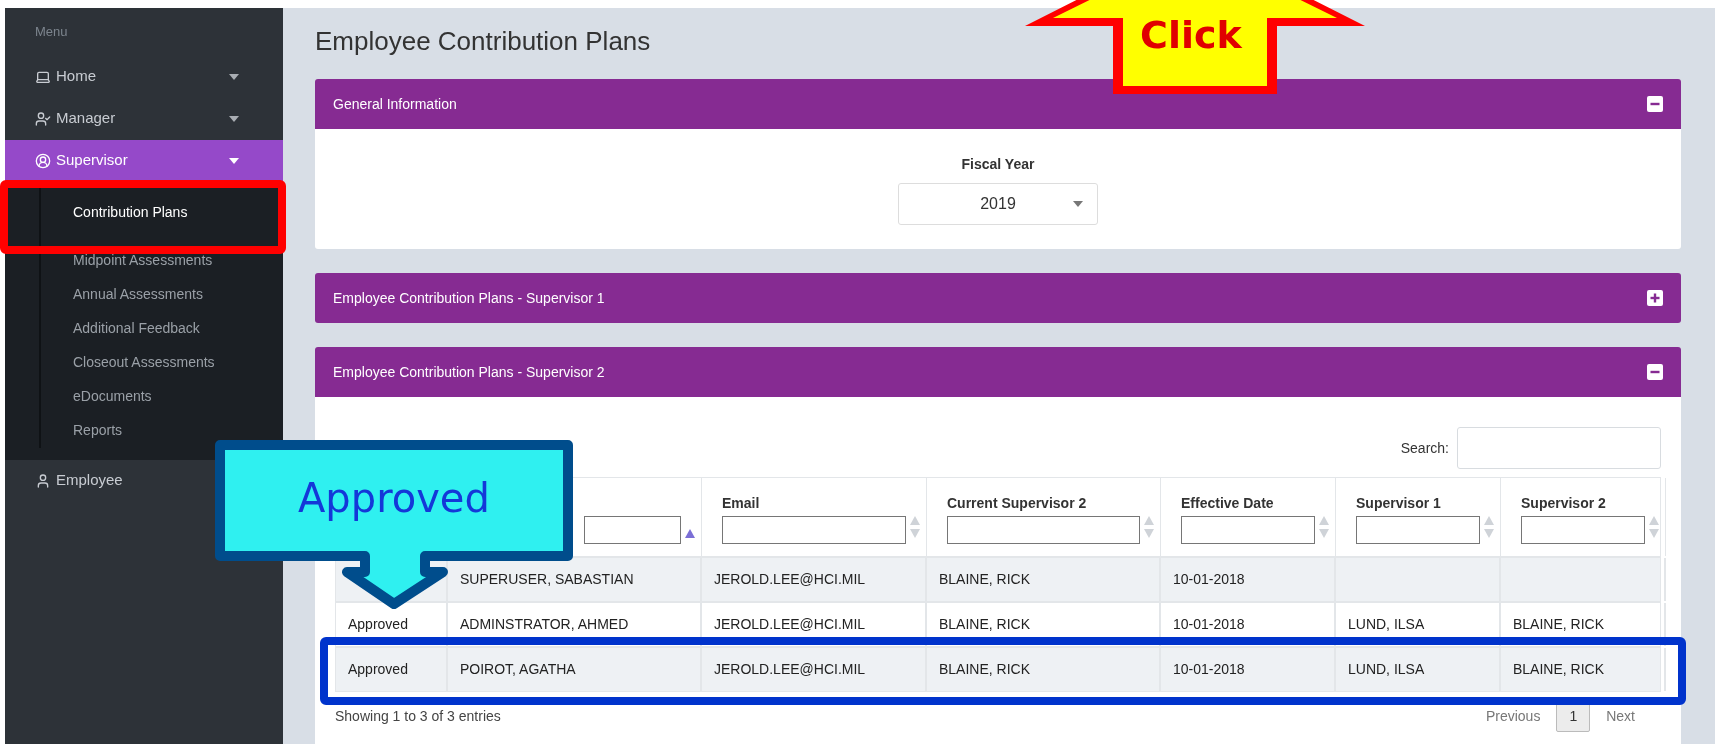 The width and height of the screenshot is (1715, 744). What do you see at coordinates (162, 430) in the screenshot?
I see `submenu-item: Reports` at bounding box center [162, 430].